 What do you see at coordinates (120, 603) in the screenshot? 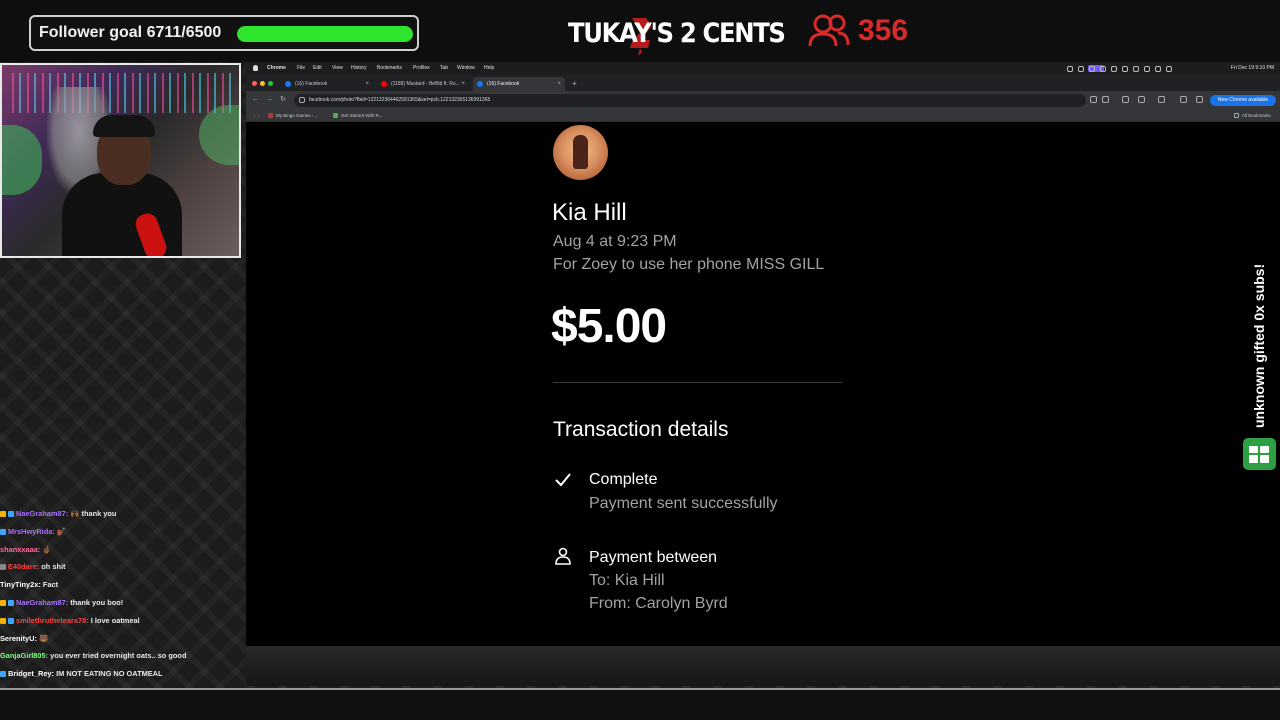
I see `chat-message: NaeGraham87: thank you boo!` at bounding box center [120, 603].